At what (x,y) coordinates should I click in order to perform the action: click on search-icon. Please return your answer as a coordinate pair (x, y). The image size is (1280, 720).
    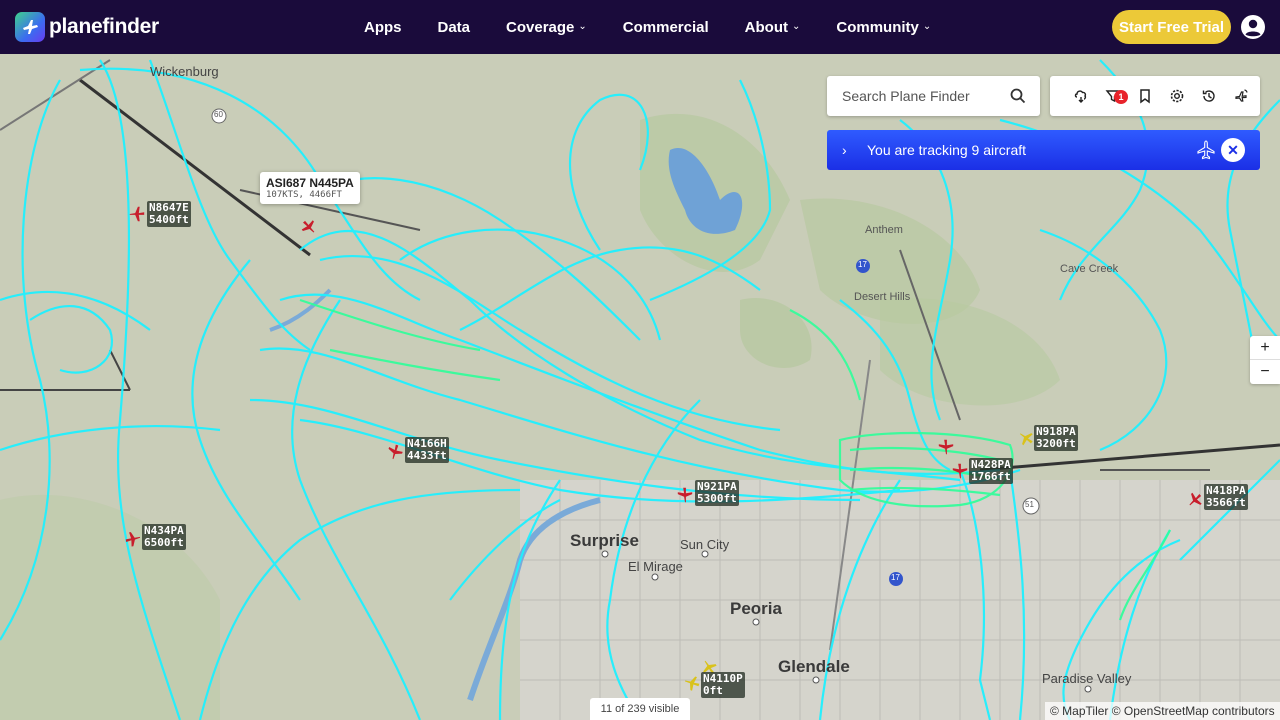
    Looking at the image, I should click on (1018, 96).